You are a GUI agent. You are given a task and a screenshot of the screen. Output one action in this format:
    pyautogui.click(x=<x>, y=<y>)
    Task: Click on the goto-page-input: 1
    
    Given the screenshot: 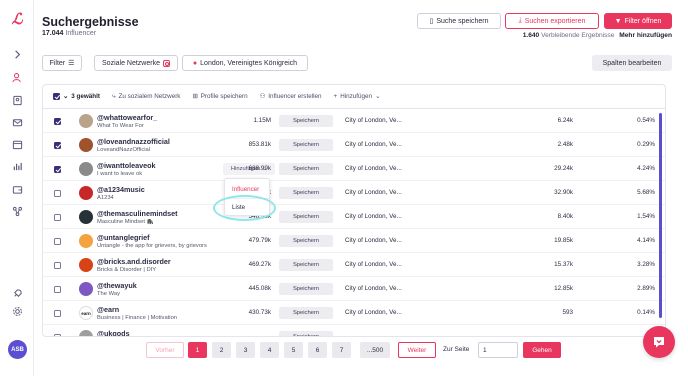 What is the action you would take?
    pyautogui.click(x=498, y=350)
    